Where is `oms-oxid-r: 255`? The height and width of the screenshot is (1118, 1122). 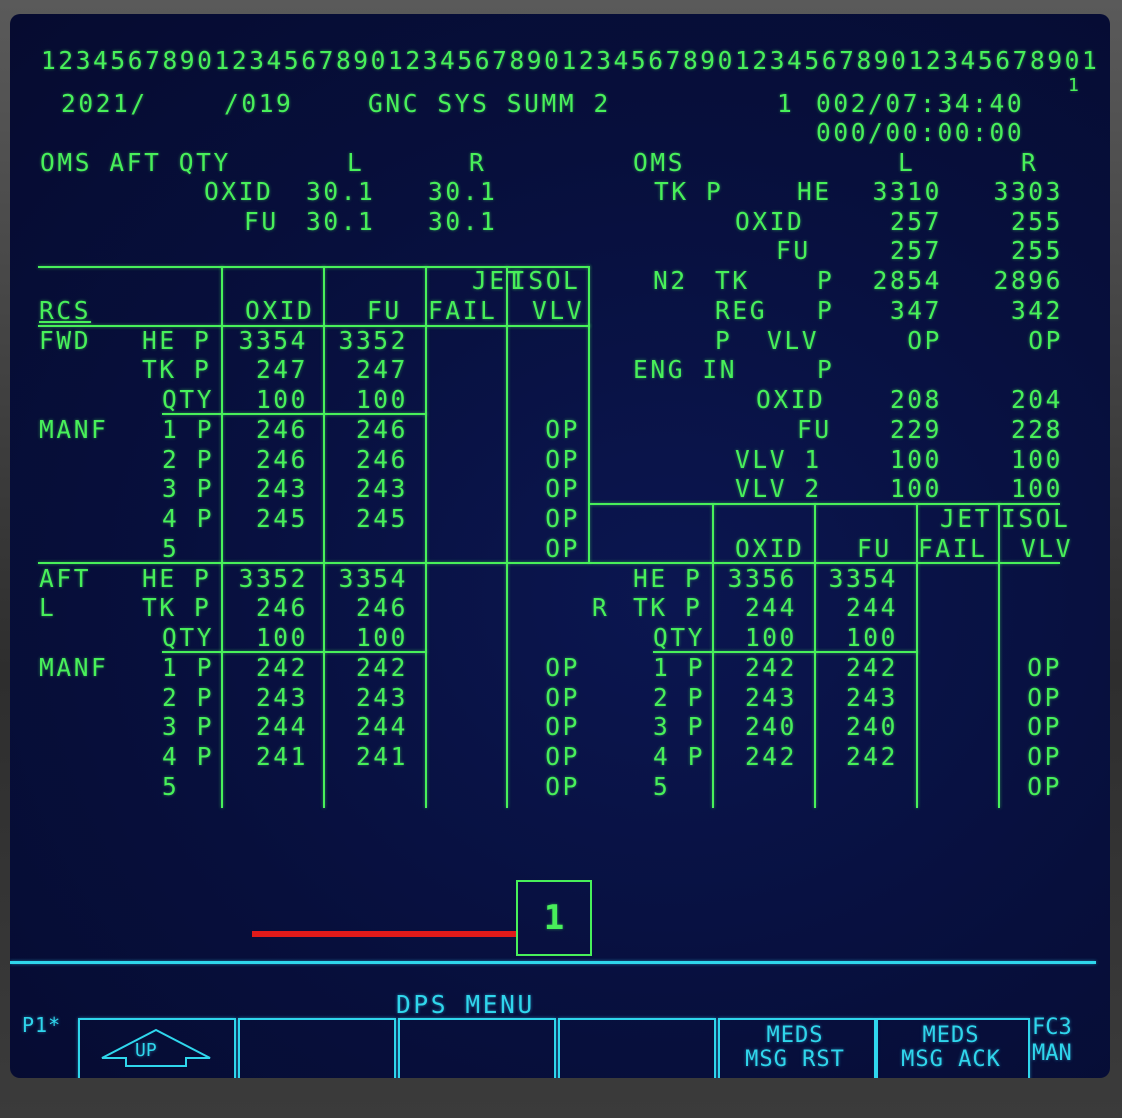
oms-oxid-r: 255 is located at coordinates (1036, 221).